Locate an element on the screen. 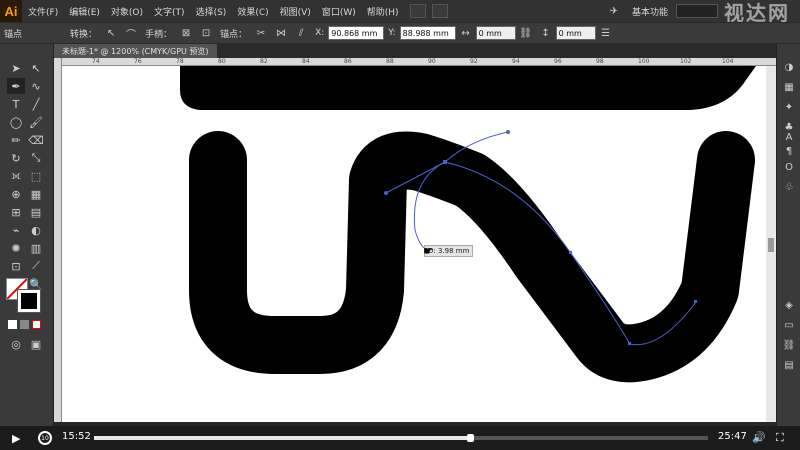 The height and width of the screenshot is (450, 800). gradient-mode-button is located at coordinates (24, 324).